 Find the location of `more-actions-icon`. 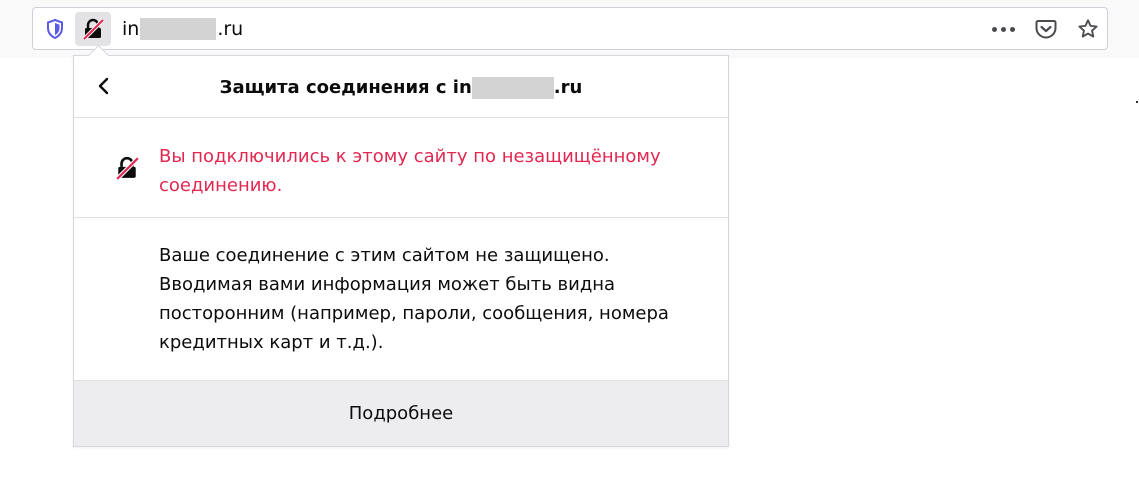

more-actions-icon is located at coordinates (1003, 29).